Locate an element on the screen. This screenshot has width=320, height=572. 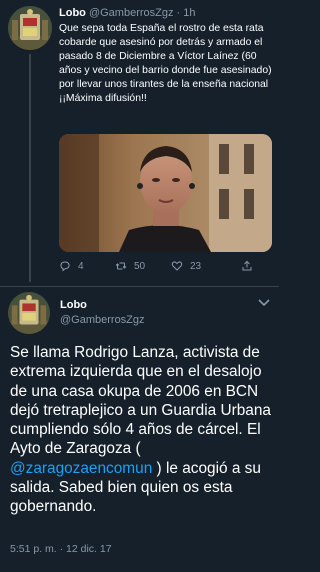
portrait-photo is located at coordinates (165, 193).